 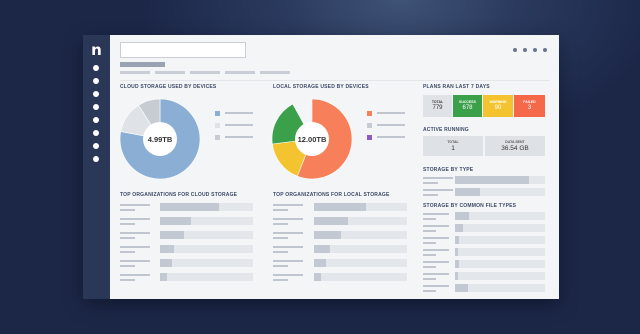 I want to click on plan-success-tile: SUCCESS 678, so click(x=467, y=106).